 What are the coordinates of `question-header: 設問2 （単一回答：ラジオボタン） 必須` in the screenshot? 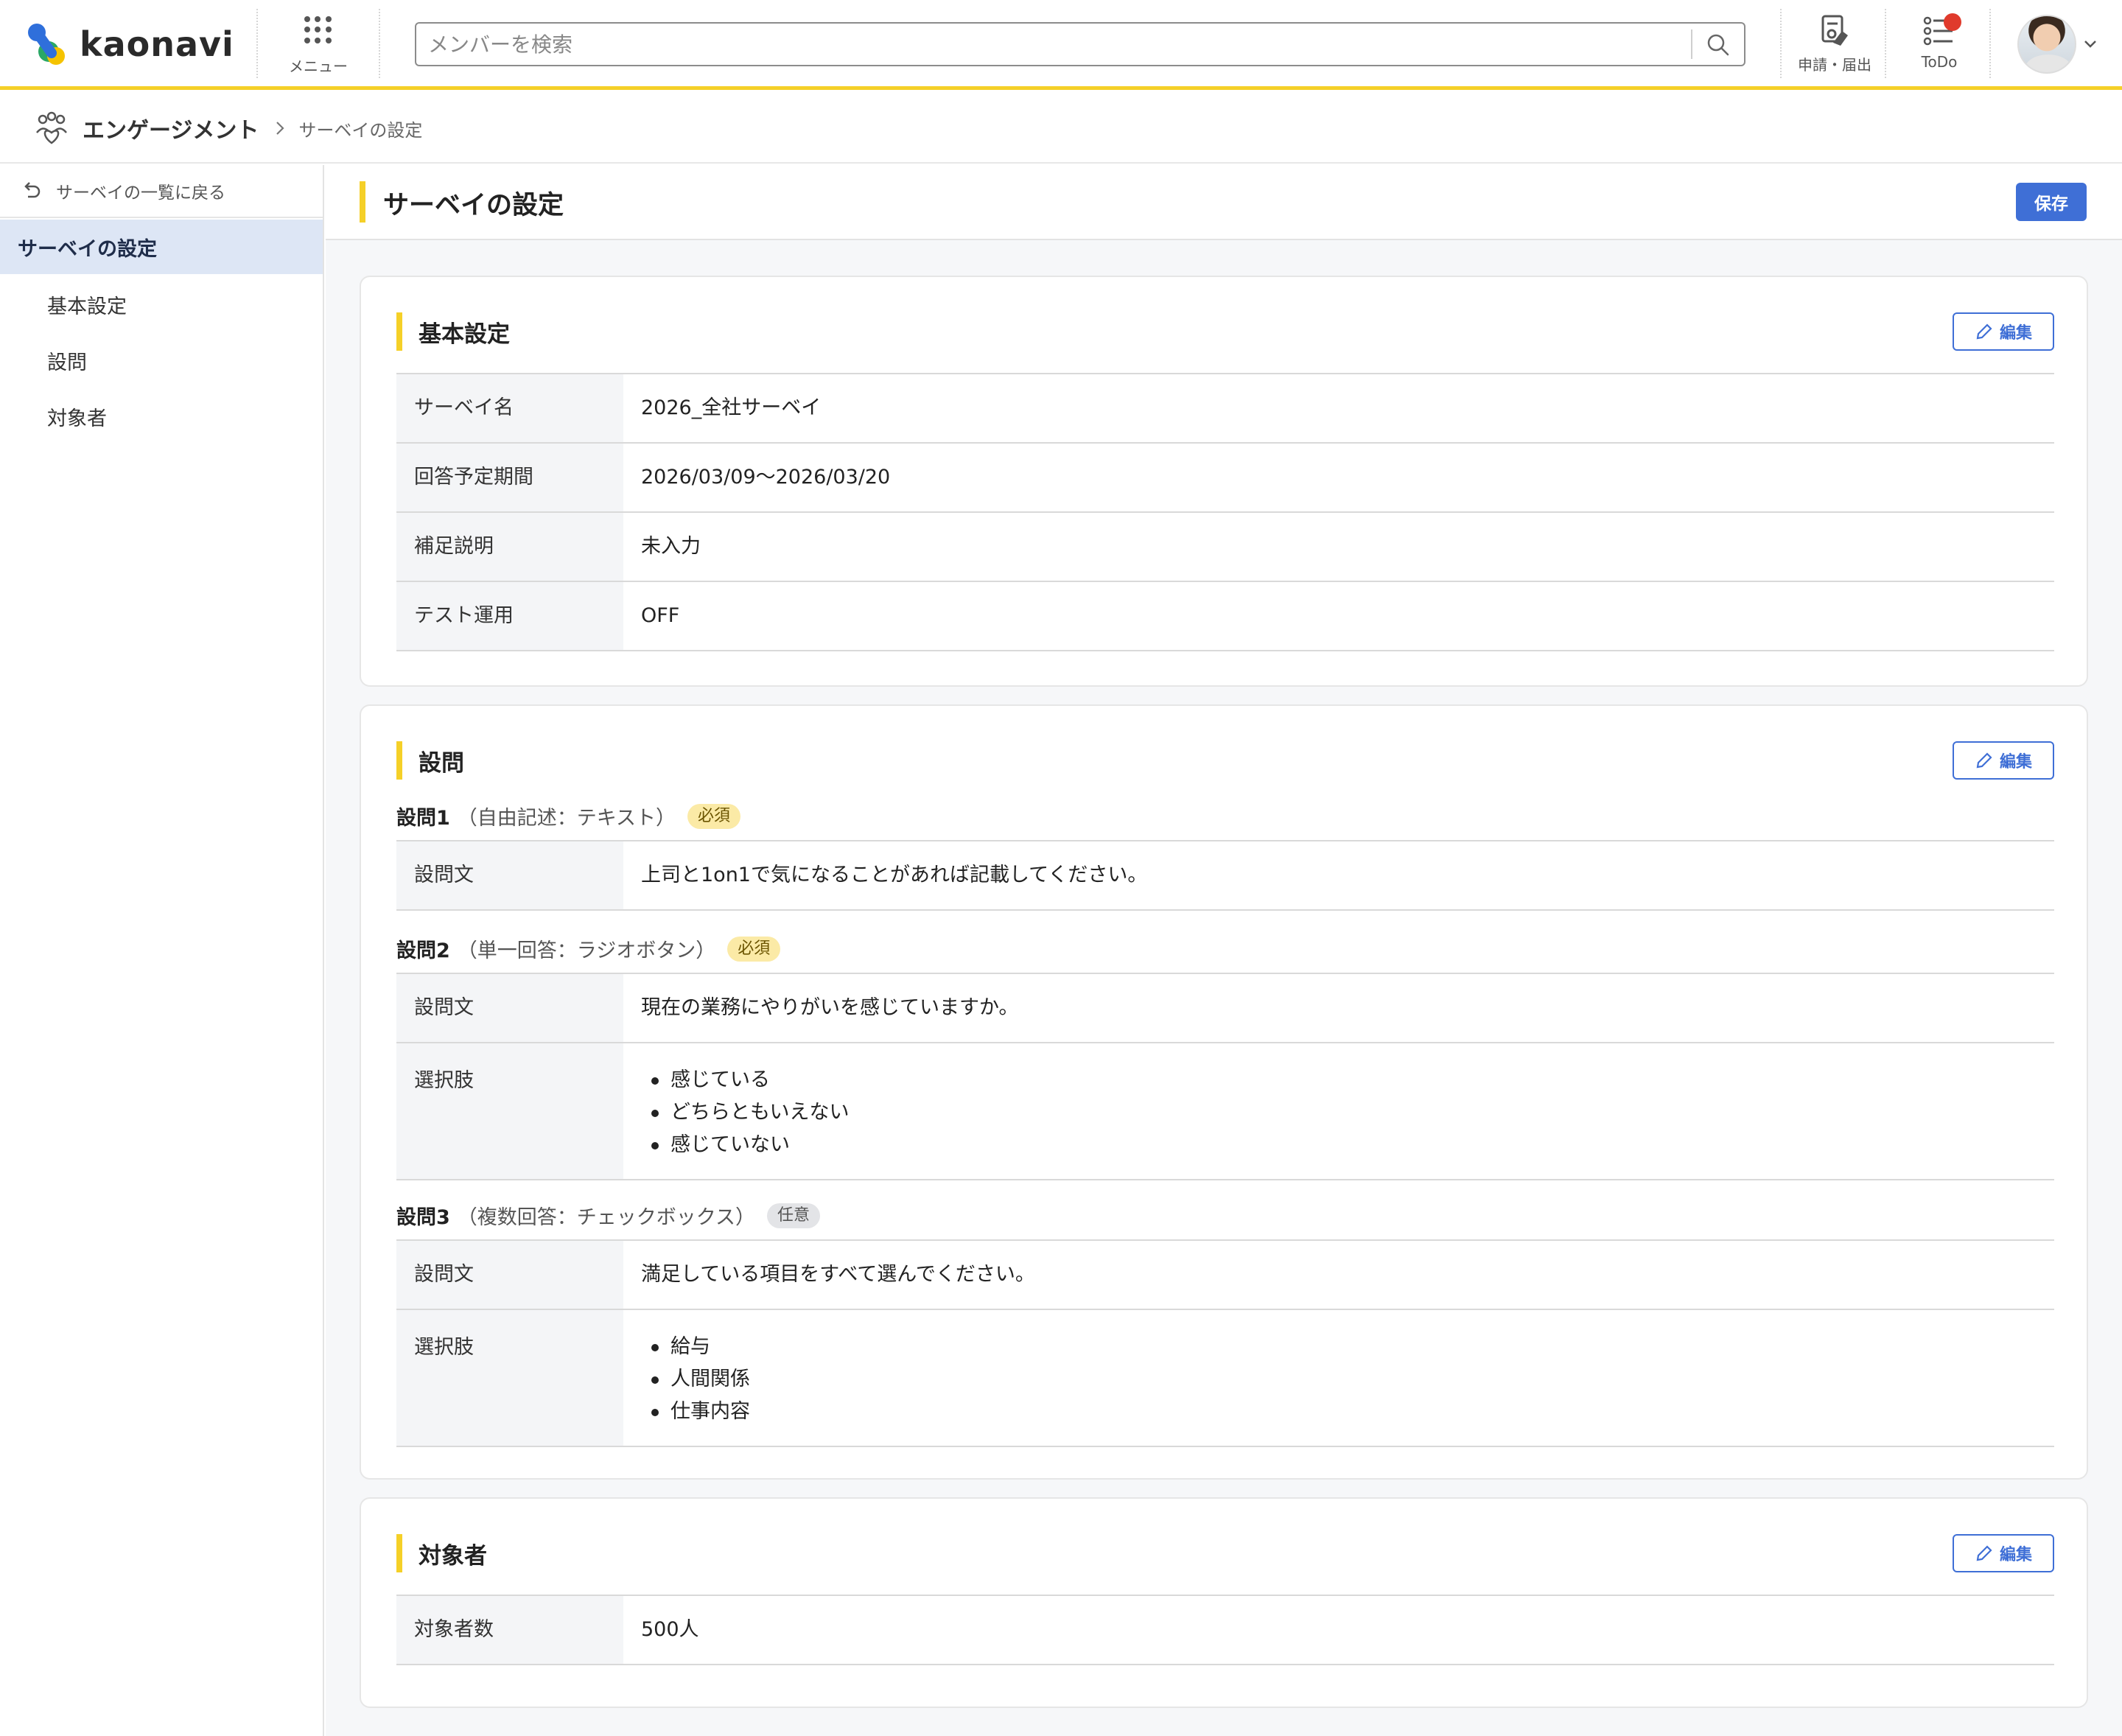 It's located at (589, 948).